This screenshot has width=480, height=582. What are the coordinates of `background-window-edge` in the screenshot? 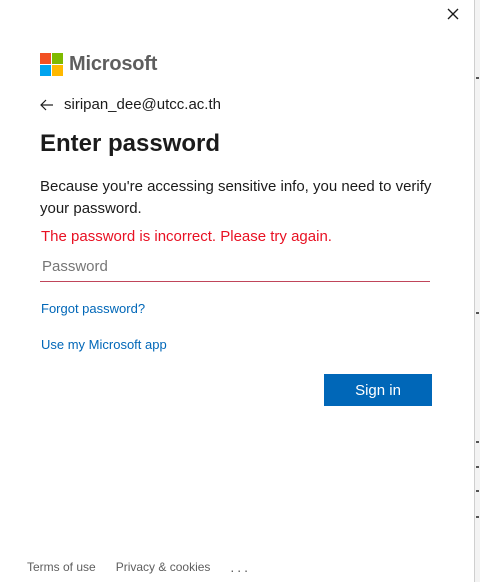 It's located at (477, 291).